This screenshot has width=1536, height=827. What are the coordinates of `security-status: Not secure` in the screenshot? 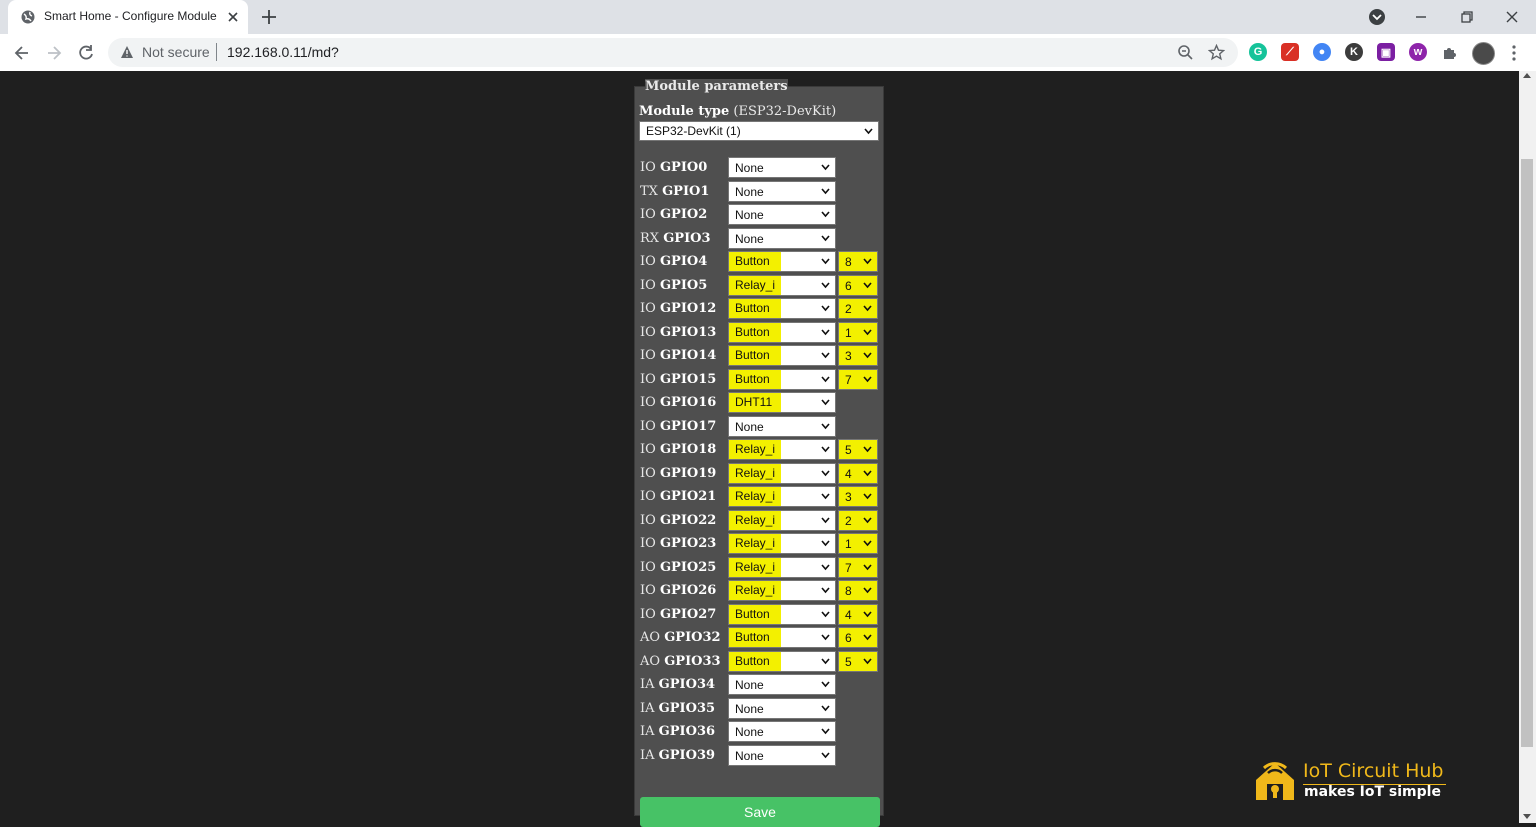 It's located at (176, 52).